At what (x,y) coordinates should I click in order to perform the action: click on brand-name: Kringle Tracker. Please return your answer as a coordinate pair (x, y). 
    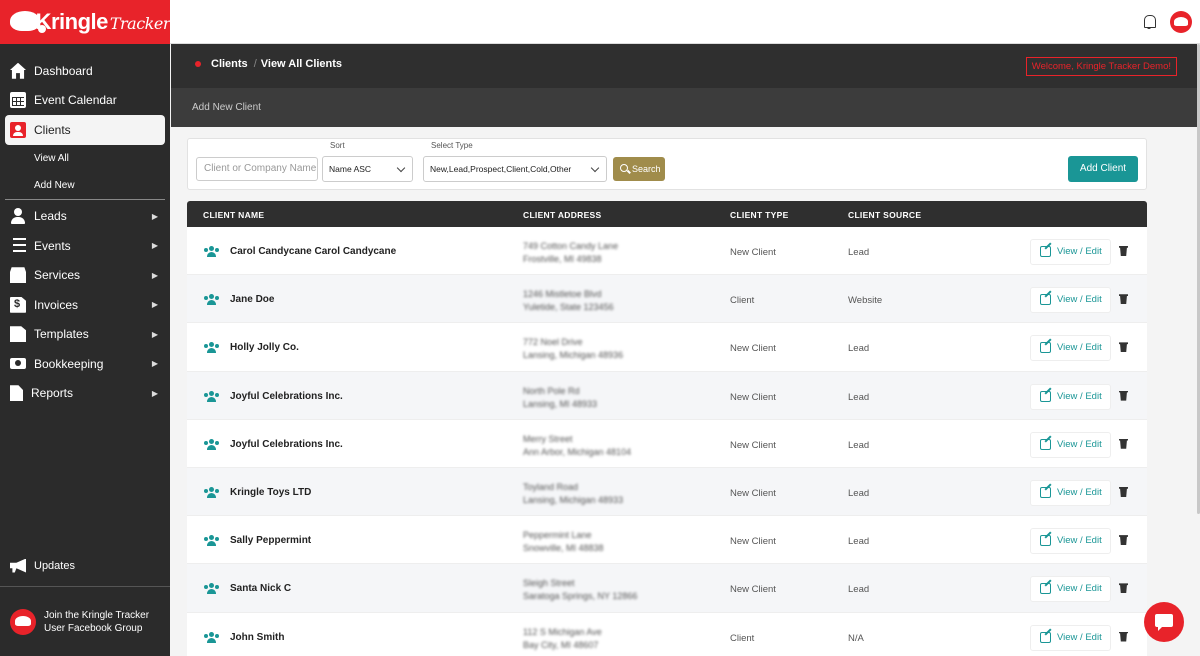
    Looking at the image, I should click on (103, 21).